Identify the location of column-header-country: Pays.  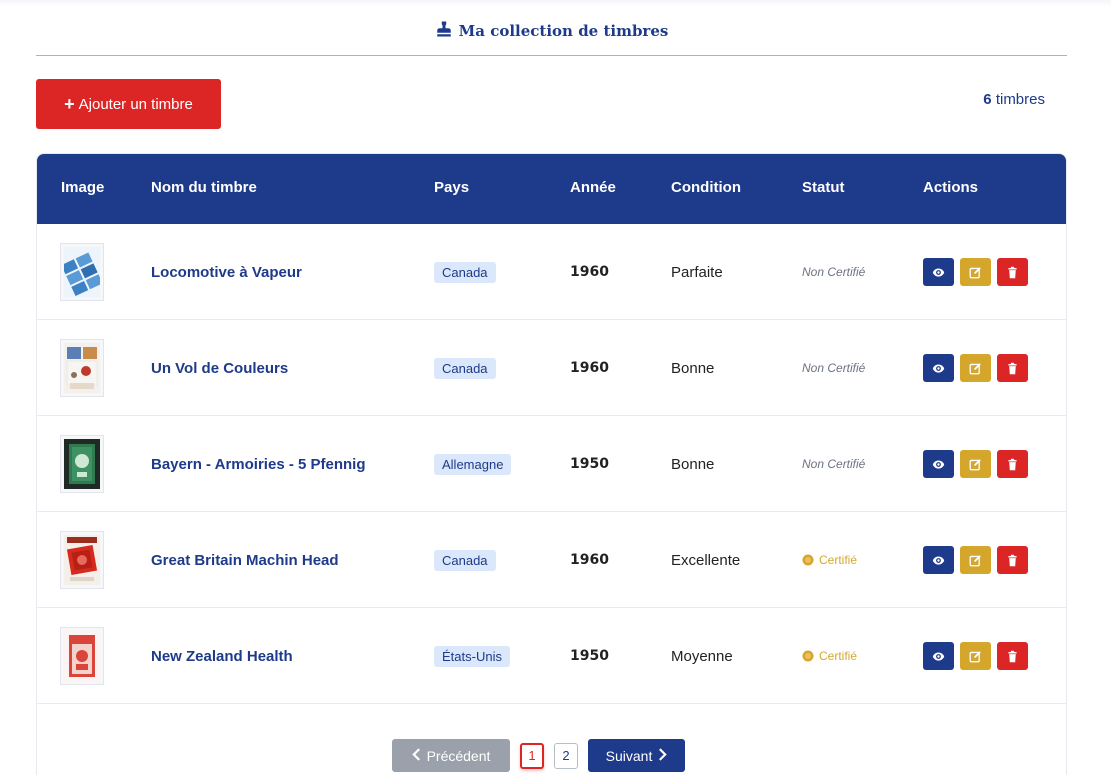
(452, 187).